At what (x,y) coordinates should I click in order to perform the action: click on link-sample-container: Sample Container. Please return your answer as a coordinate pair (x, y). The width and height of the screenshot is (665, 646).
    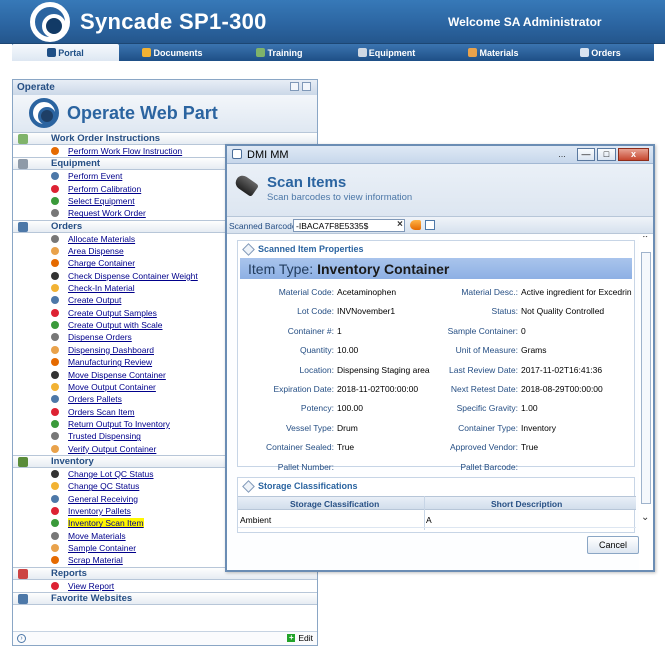
    Looking at the image, I should click on (102, 548).